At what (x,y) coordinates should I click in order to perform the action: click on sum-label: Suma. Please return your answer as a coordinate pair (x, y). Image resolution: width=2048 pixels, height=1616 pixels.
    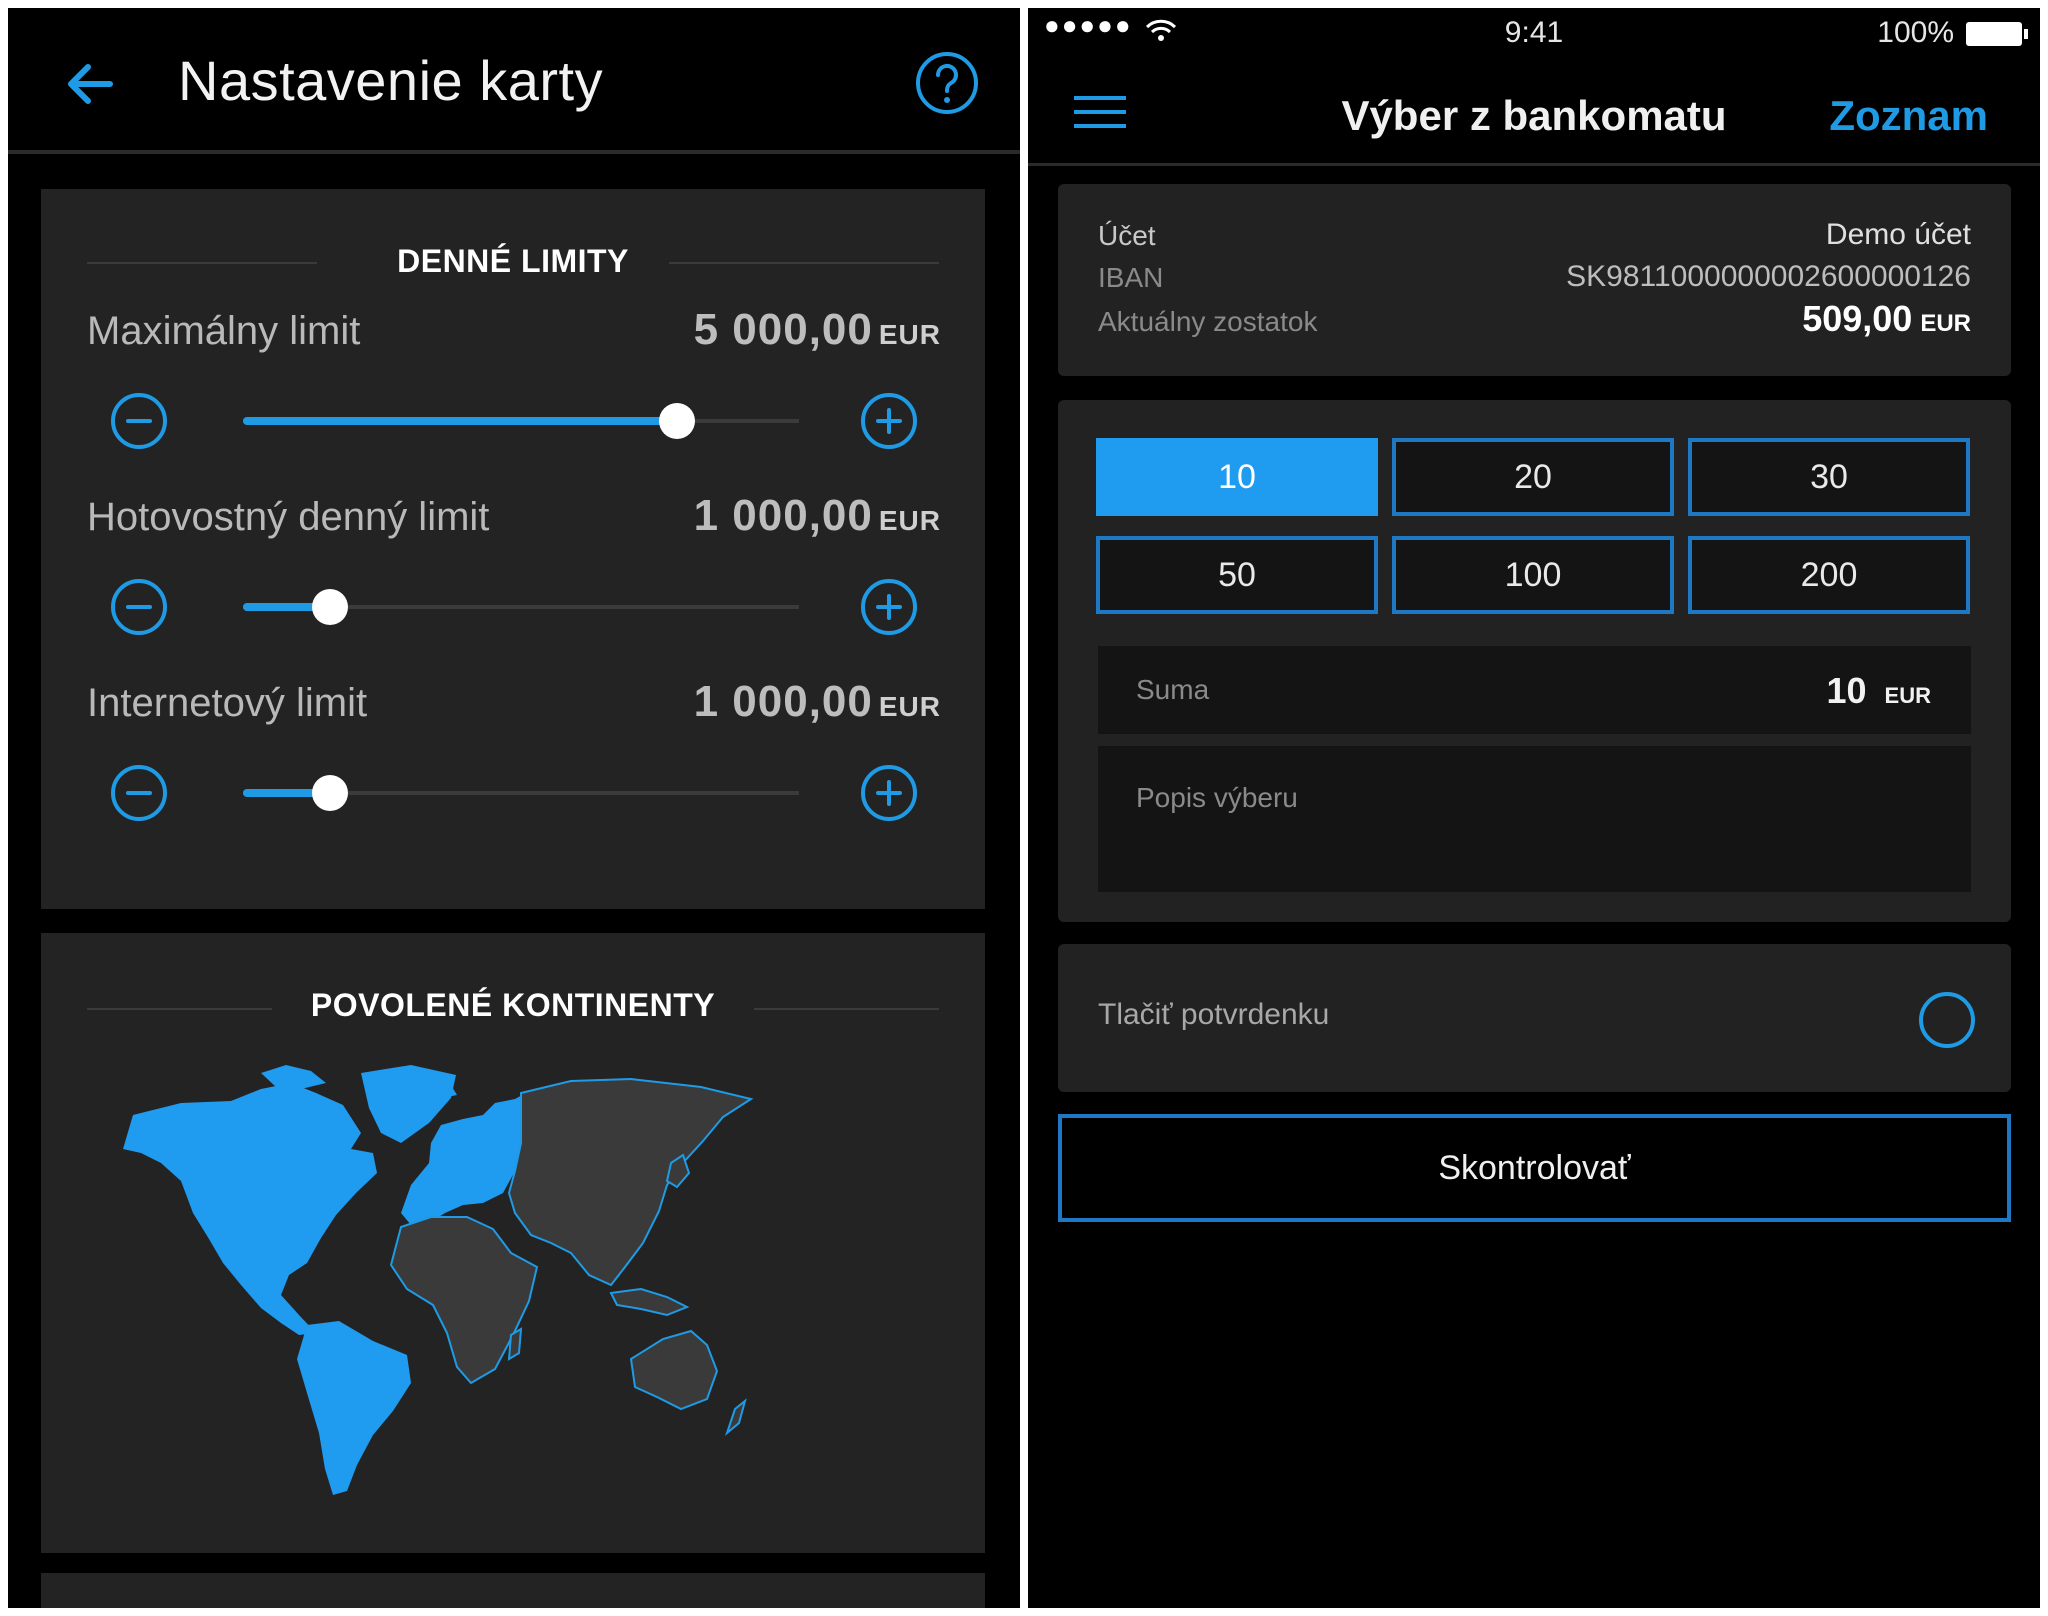
    Looking at the image, I should click on (1173, 689).